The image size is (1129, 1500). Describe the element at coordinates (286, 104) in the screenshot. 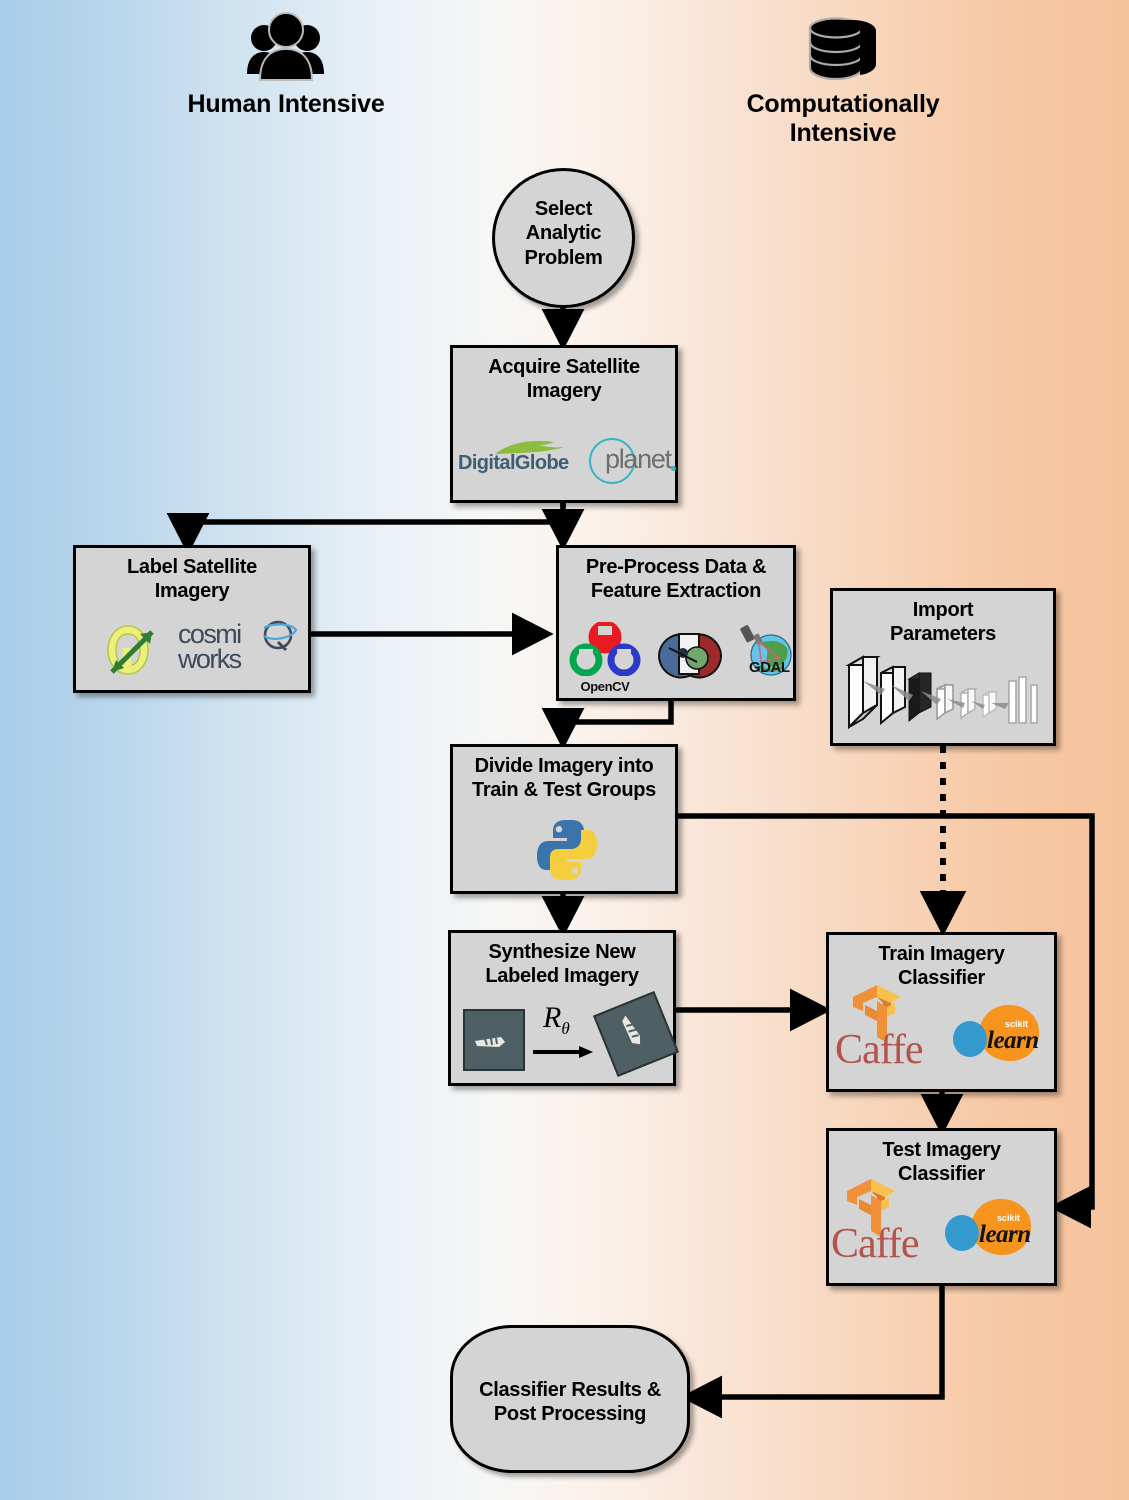

I see `header-left-label: Human Intensive` at that location.